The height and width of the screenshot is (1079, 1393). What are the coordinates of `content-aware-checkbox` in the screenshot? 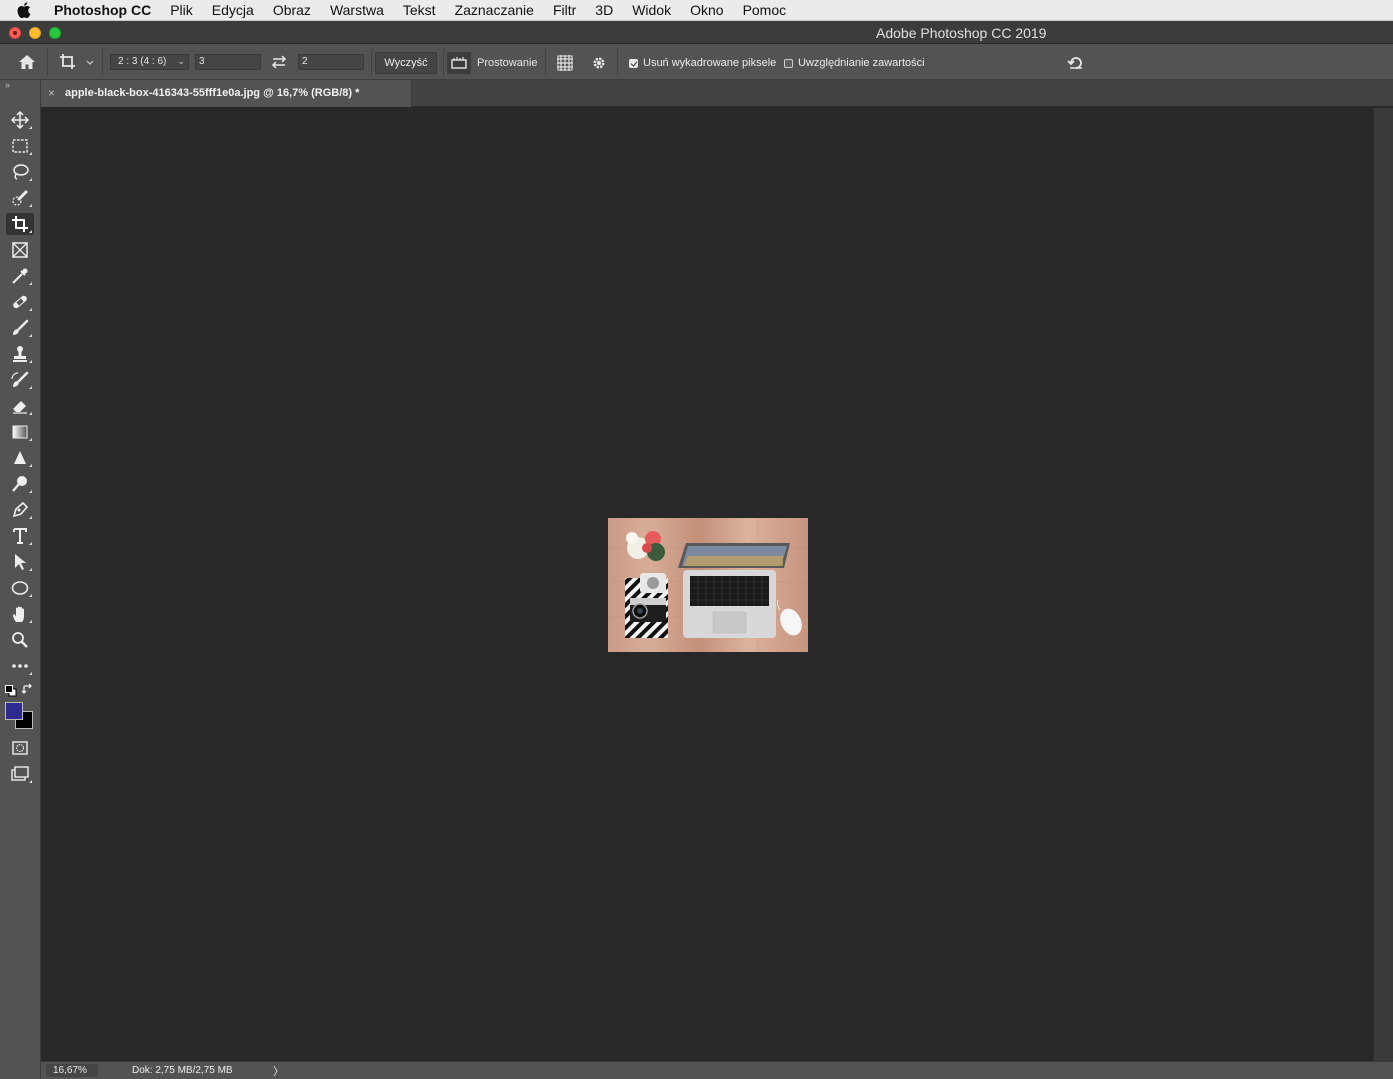 It's located at (788, 63).